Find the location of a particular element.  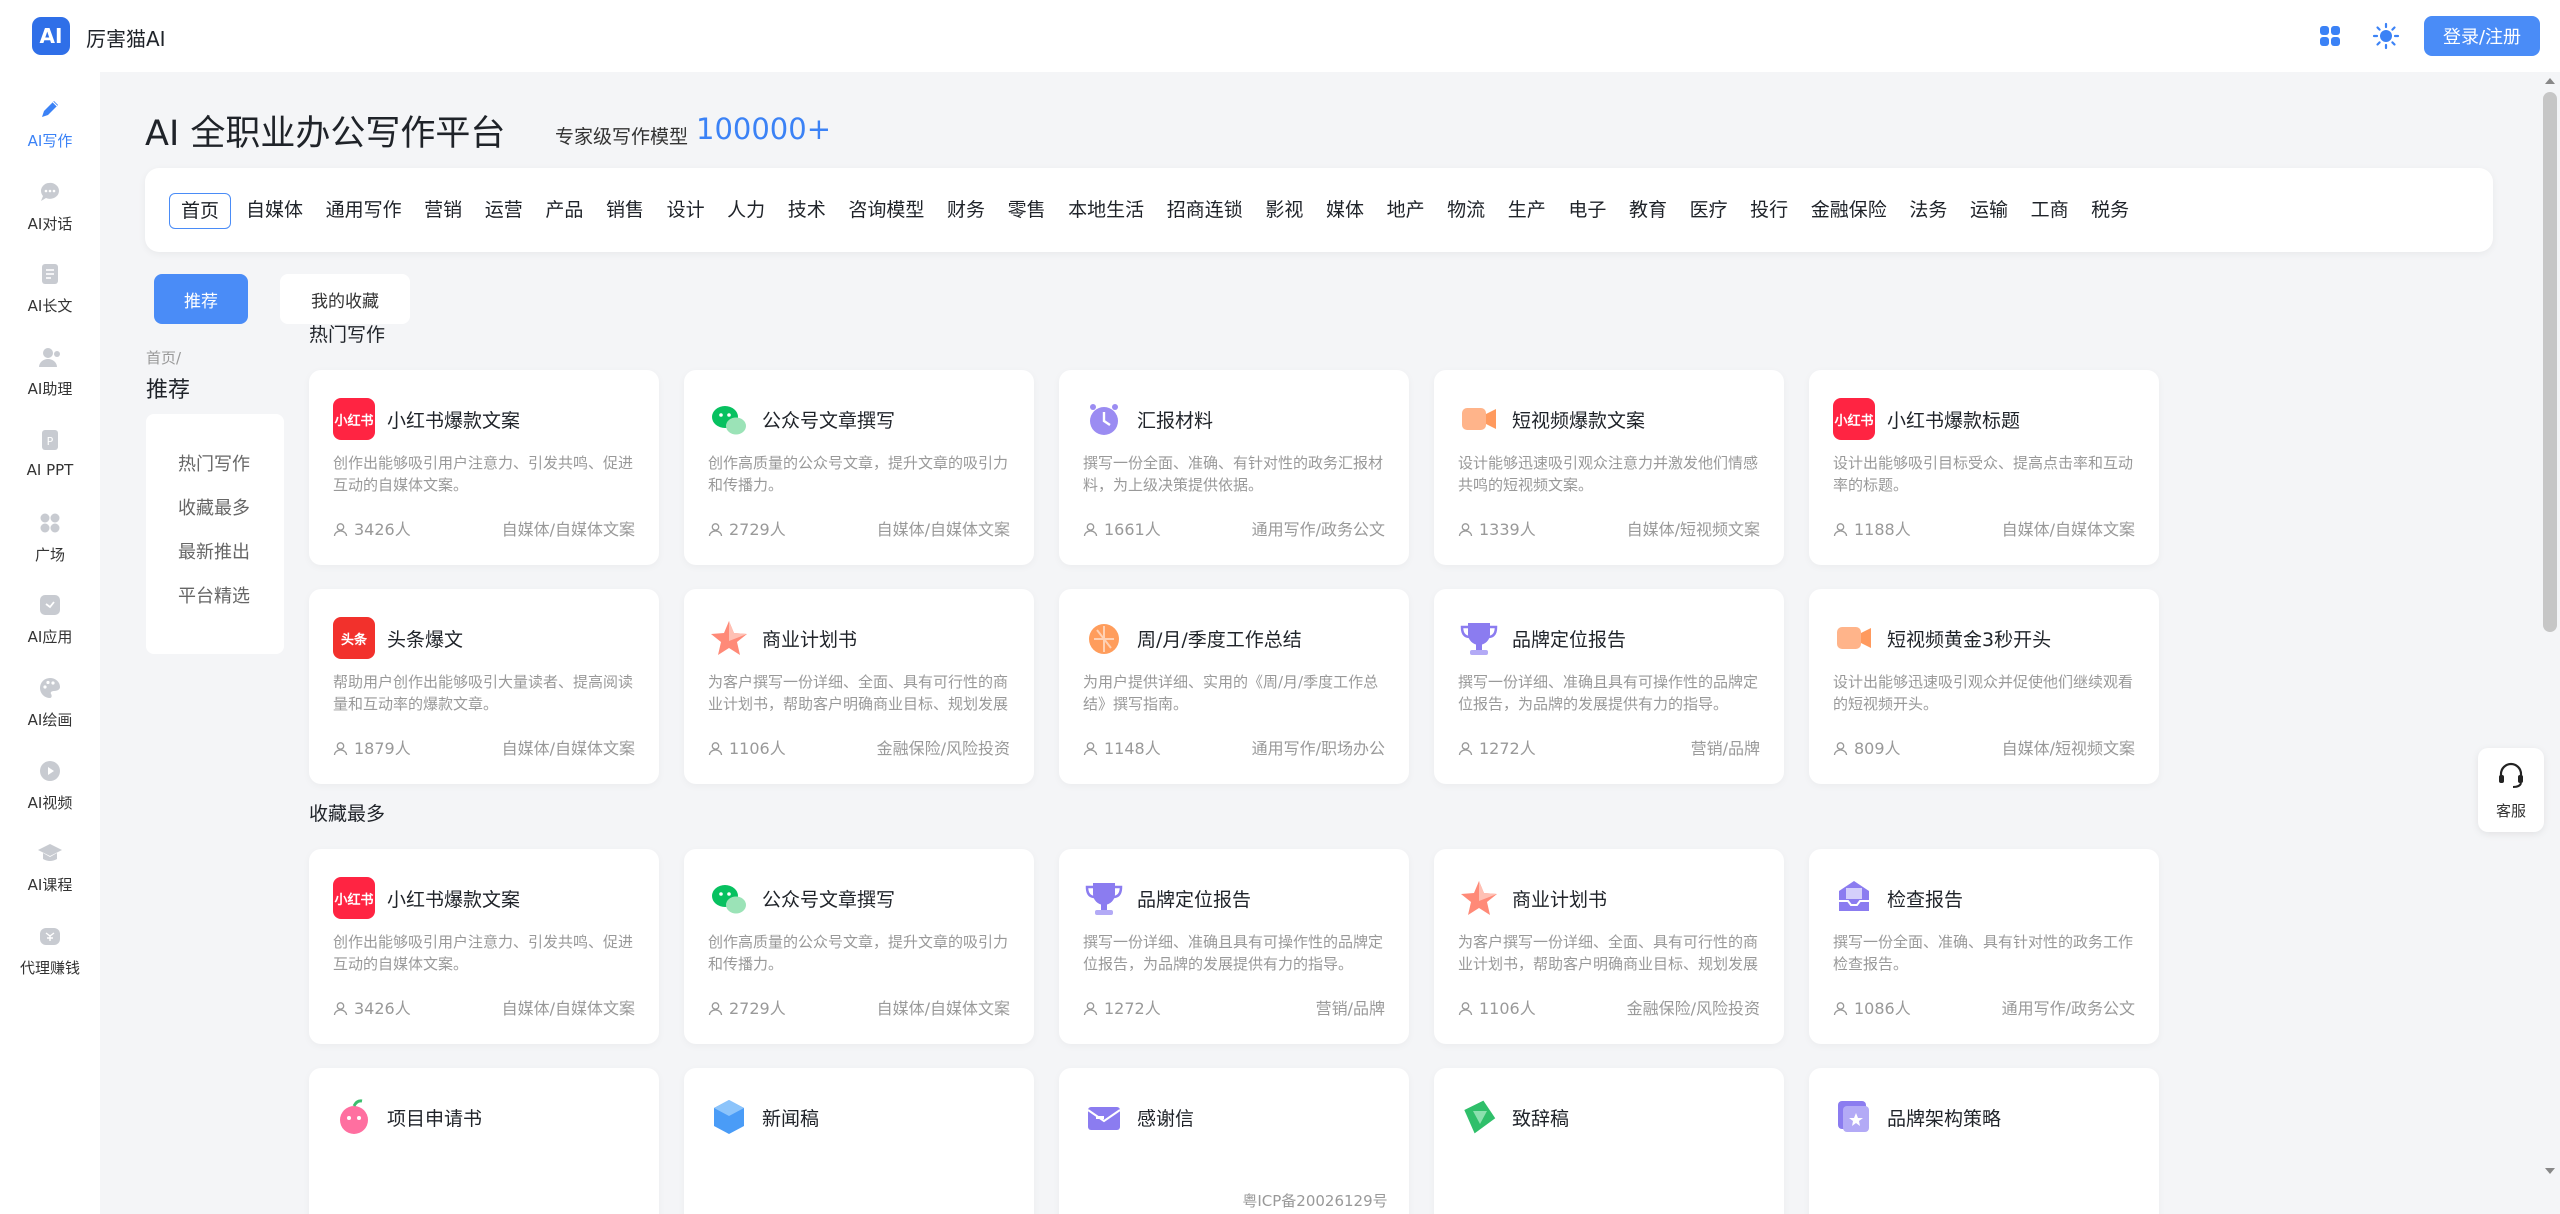

category-tab-16: 媒体 is located at coordinates (1345, 211).